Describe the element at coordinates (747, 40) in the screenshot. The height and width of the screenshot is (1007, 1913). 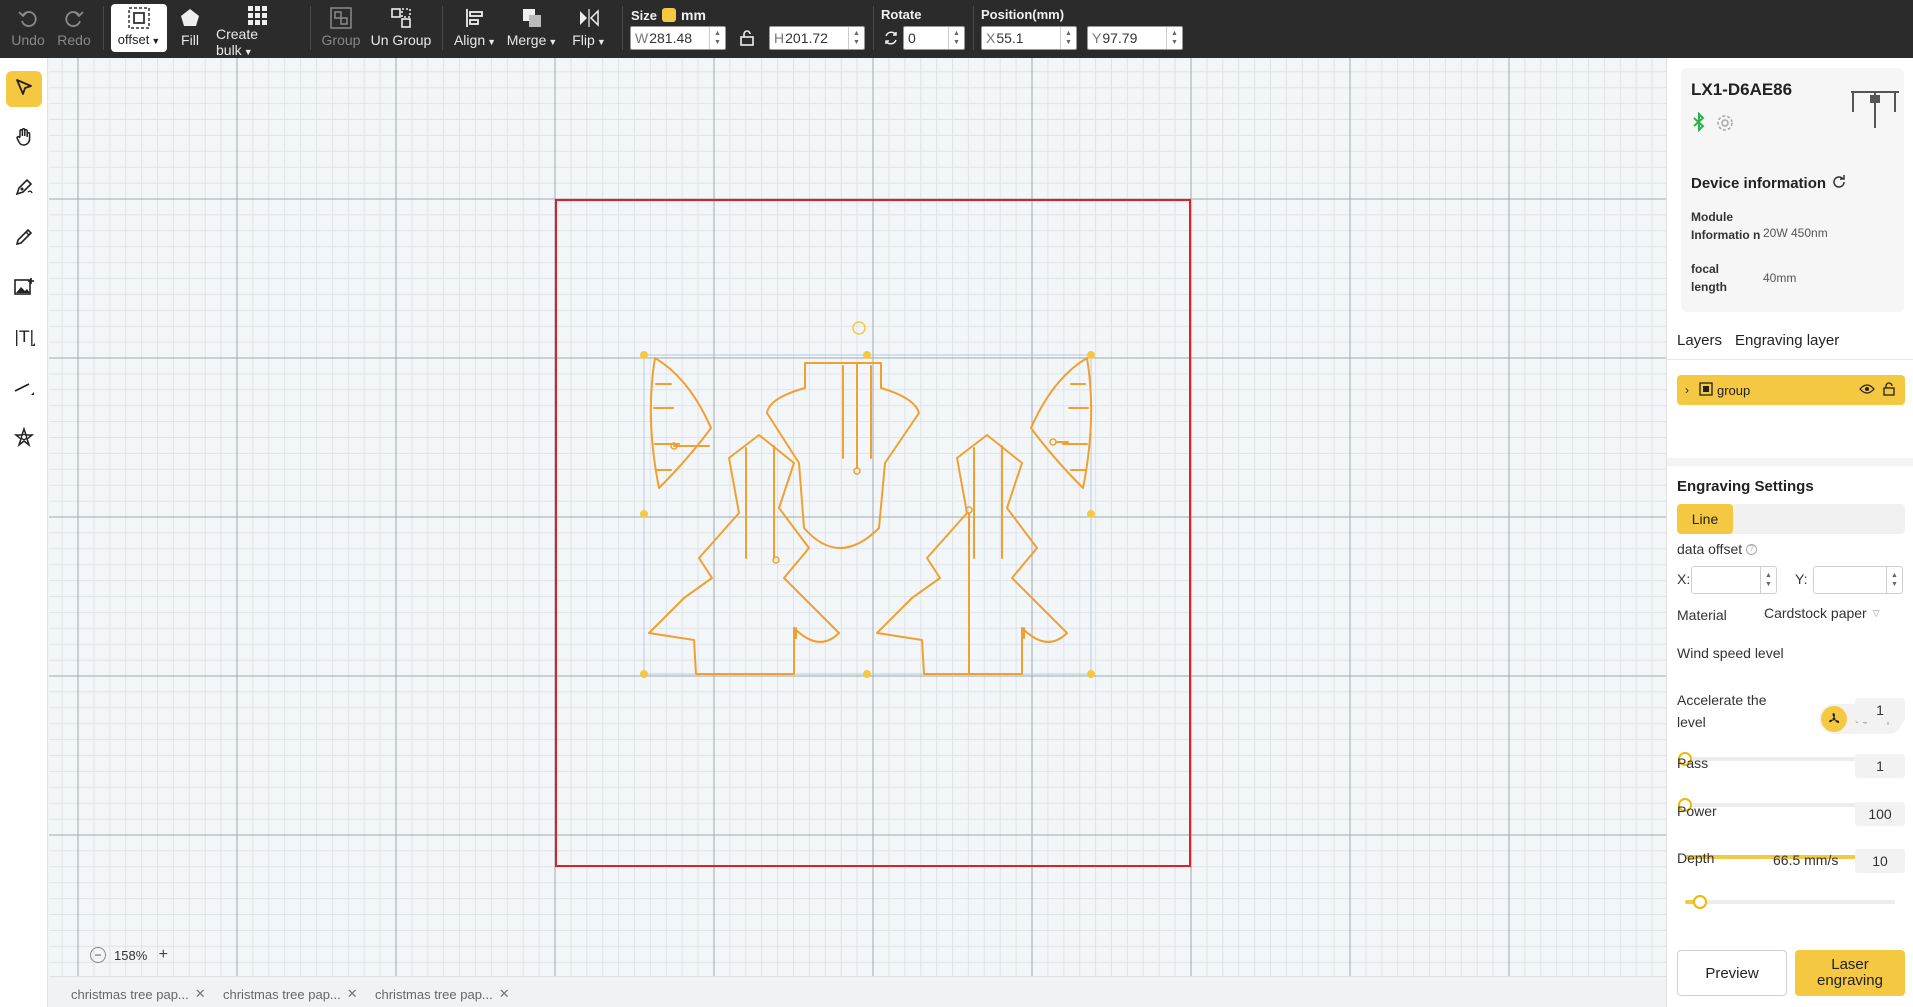
I see `aspect-lock-icon` at that location.